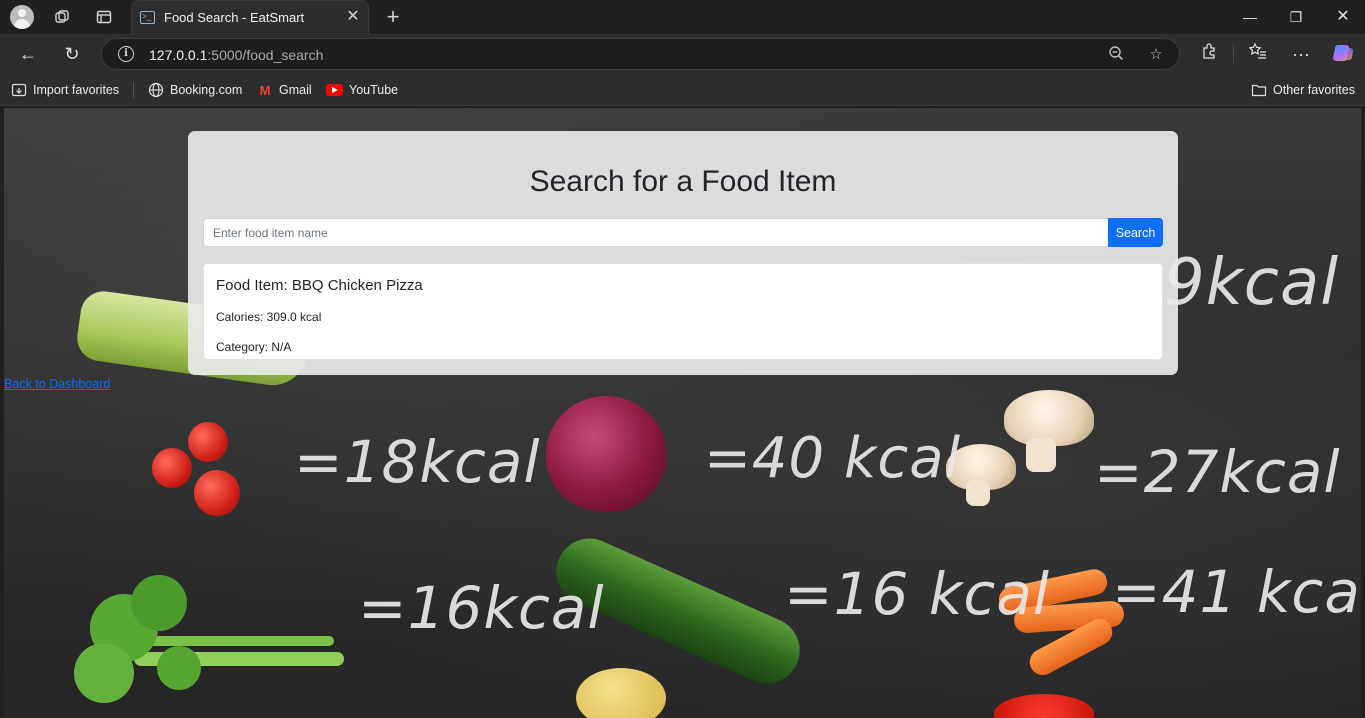  I want to click on search-form: Search, so click(683, 232).